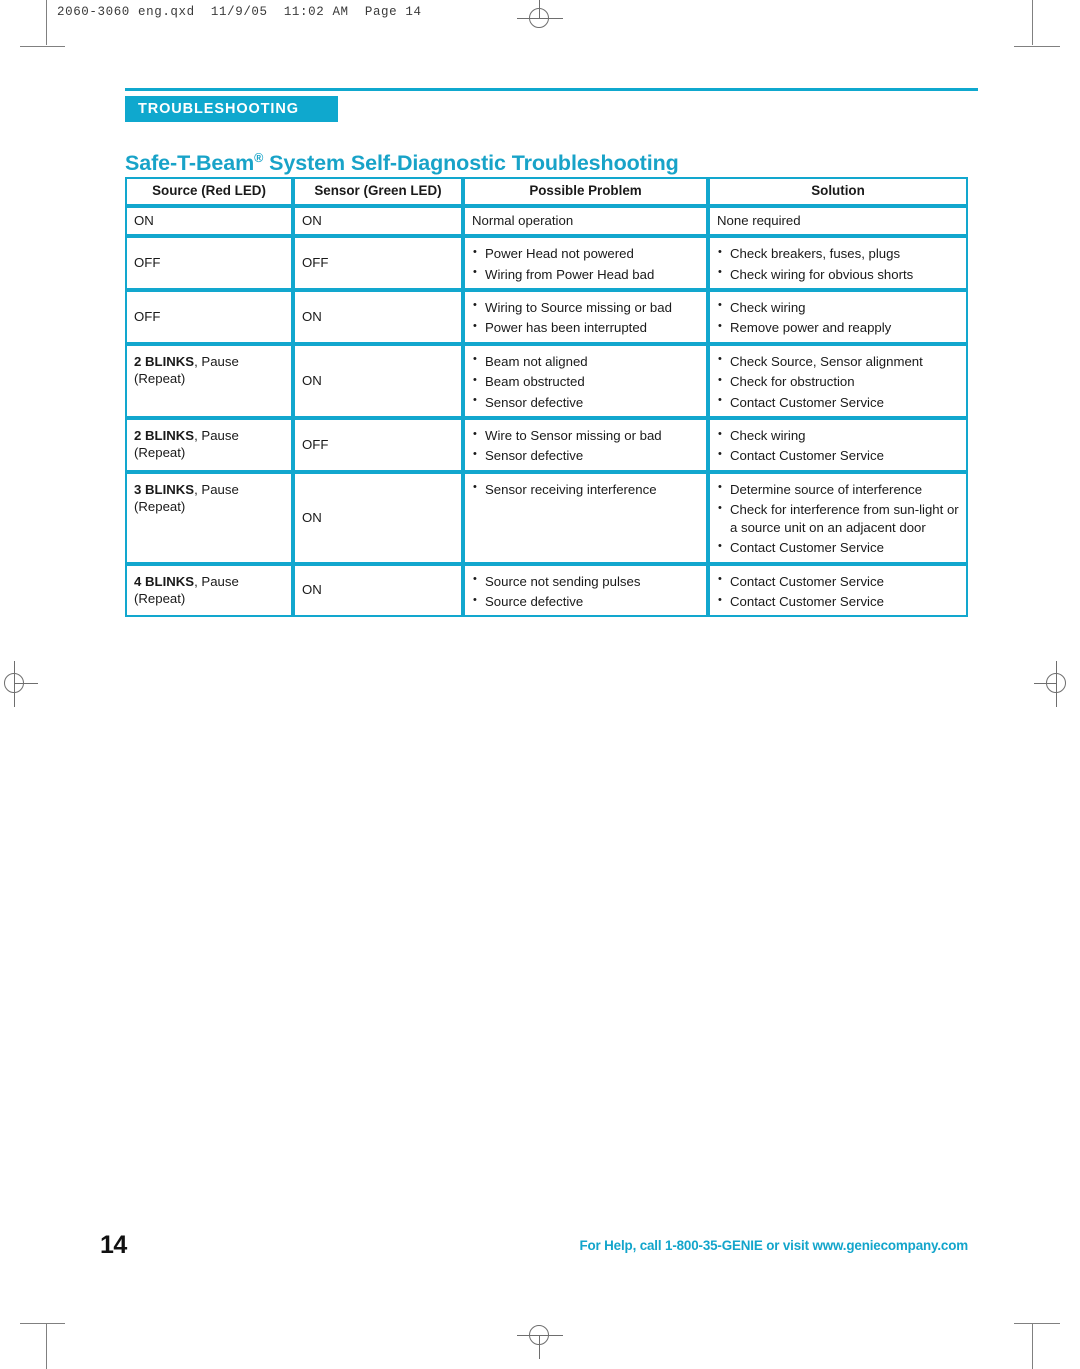  What do you see at coordinates (585, 435) in the screenshot?
I see `list-item: Wire to Sensor missing or bad` at bounding box center [585, 435].